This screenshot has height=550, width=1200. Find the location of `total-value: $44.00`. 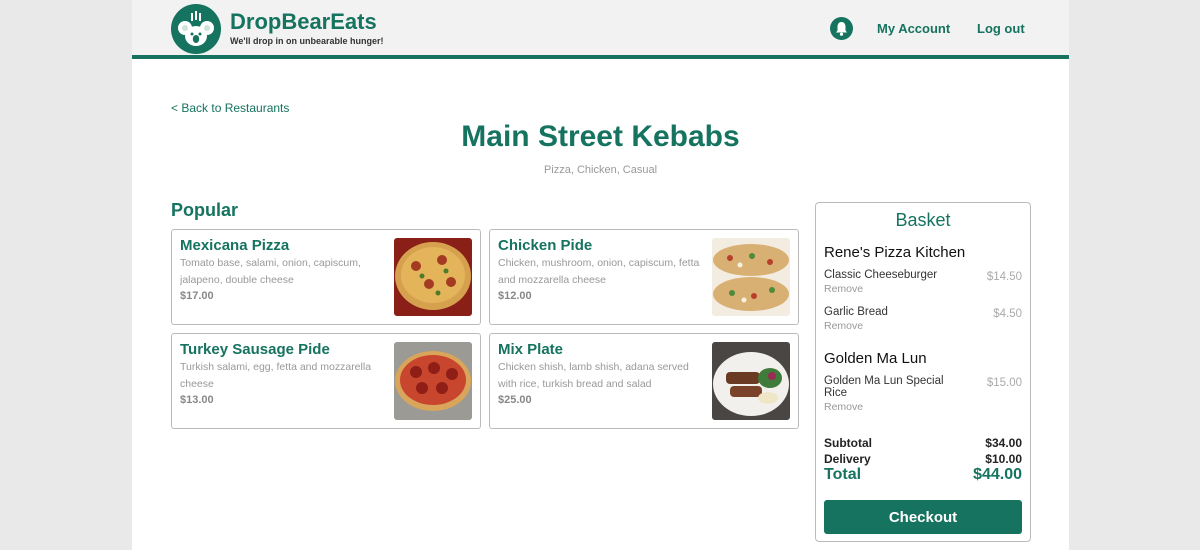

total-value: $44.00 is located at coordinates (997, 474).